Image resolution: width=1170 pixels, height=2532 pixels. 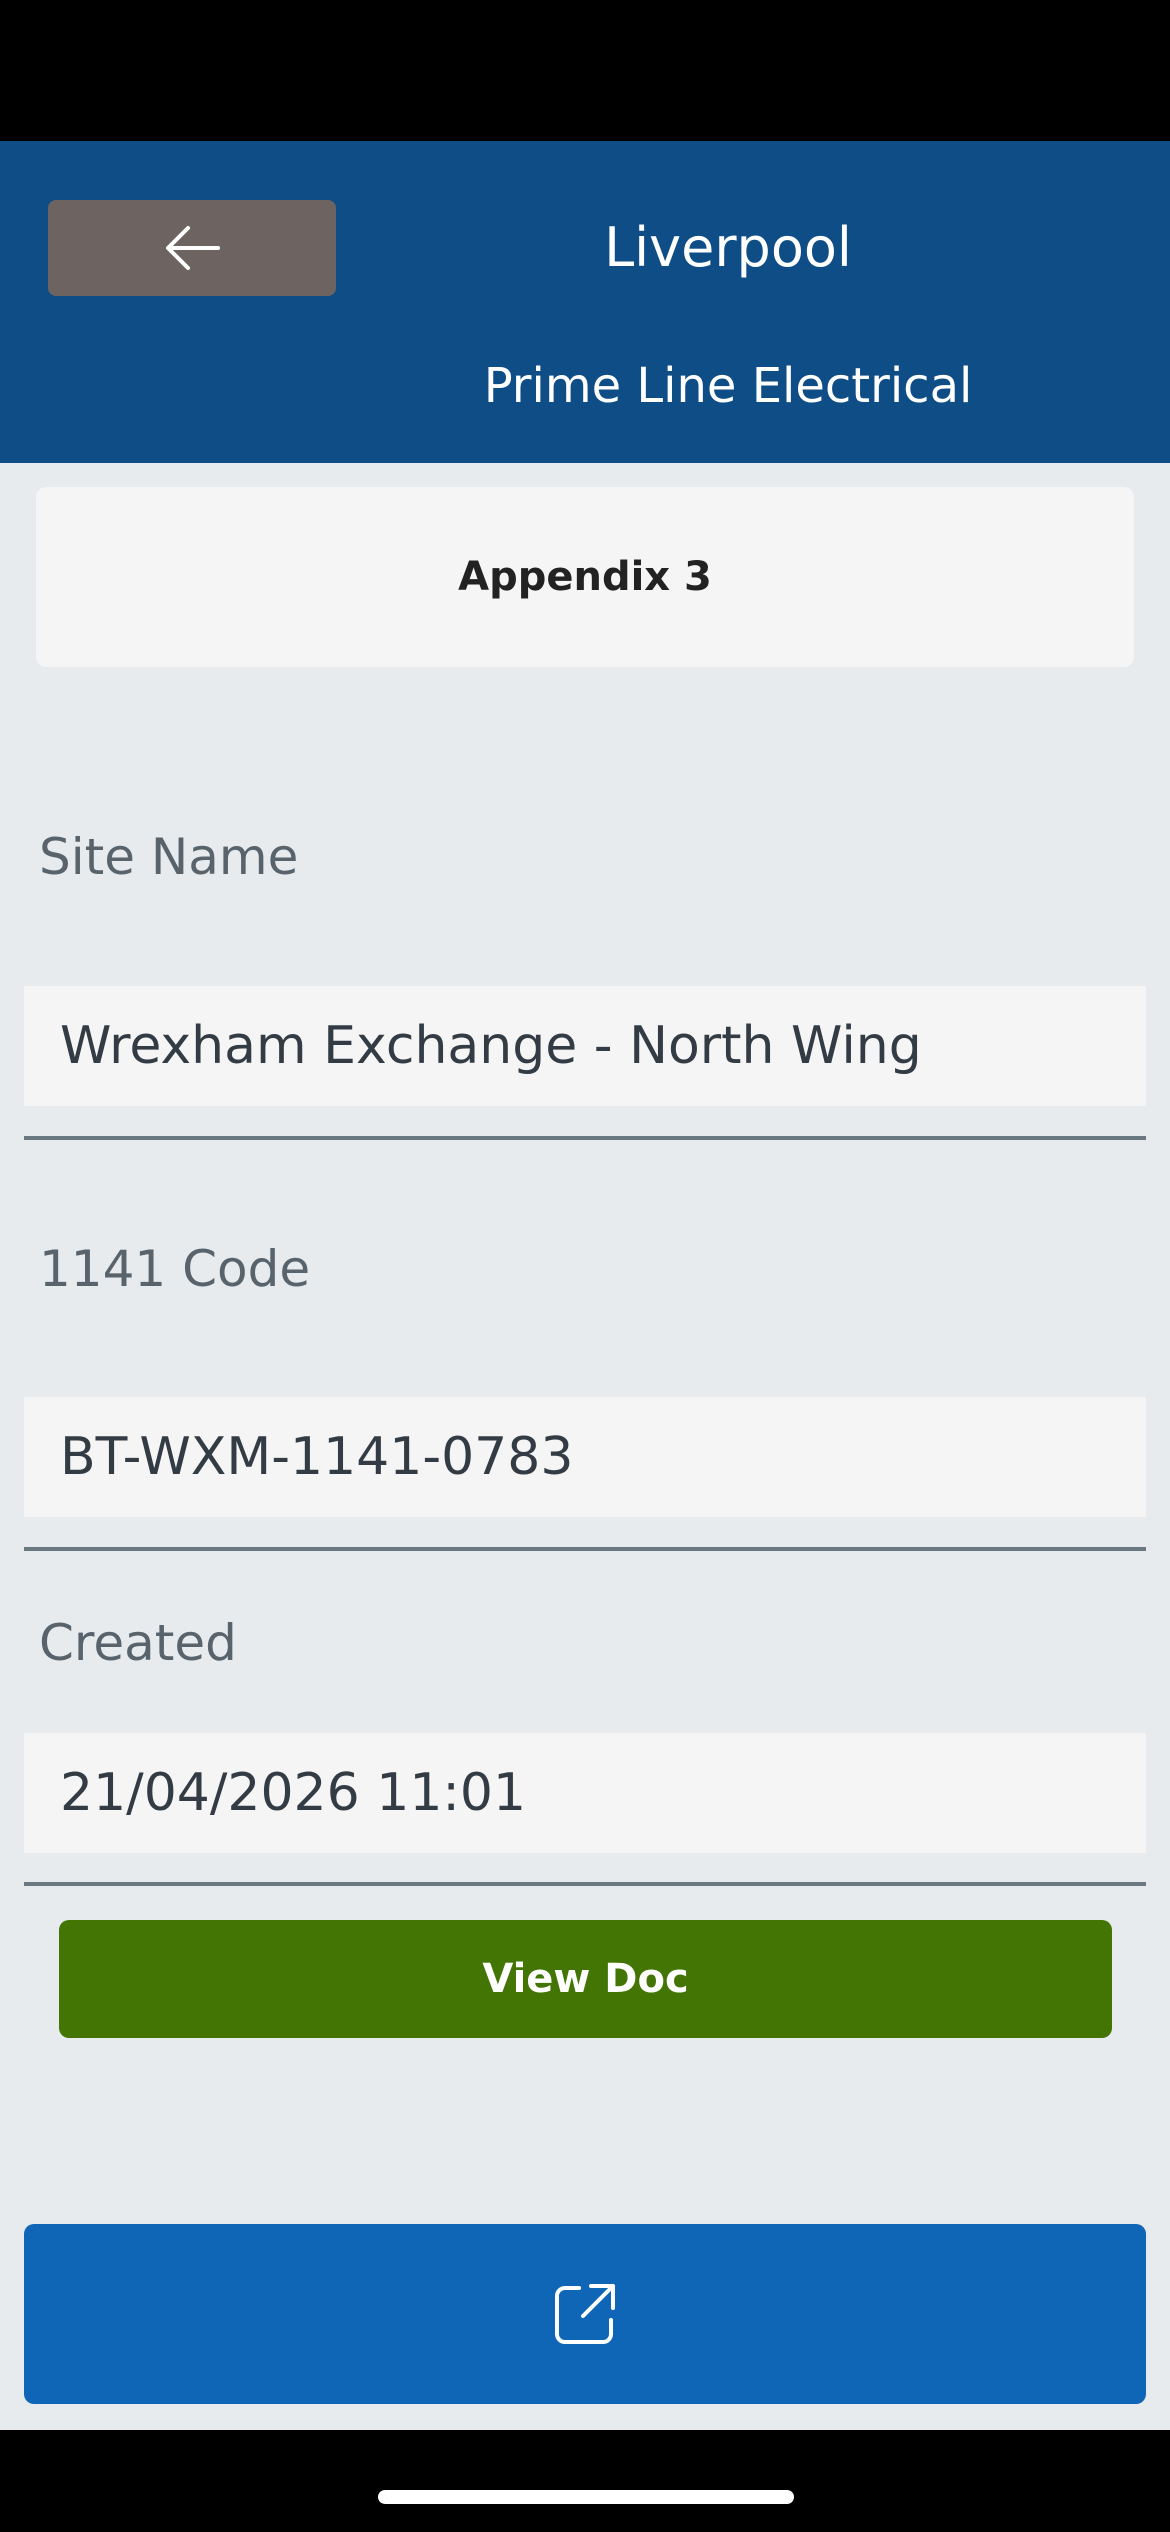 What do you see at coordinates (585, 1793) in the screenshot?
I see `created-field: 21/04/2026 11:01` at bounding box center [585, 1793].